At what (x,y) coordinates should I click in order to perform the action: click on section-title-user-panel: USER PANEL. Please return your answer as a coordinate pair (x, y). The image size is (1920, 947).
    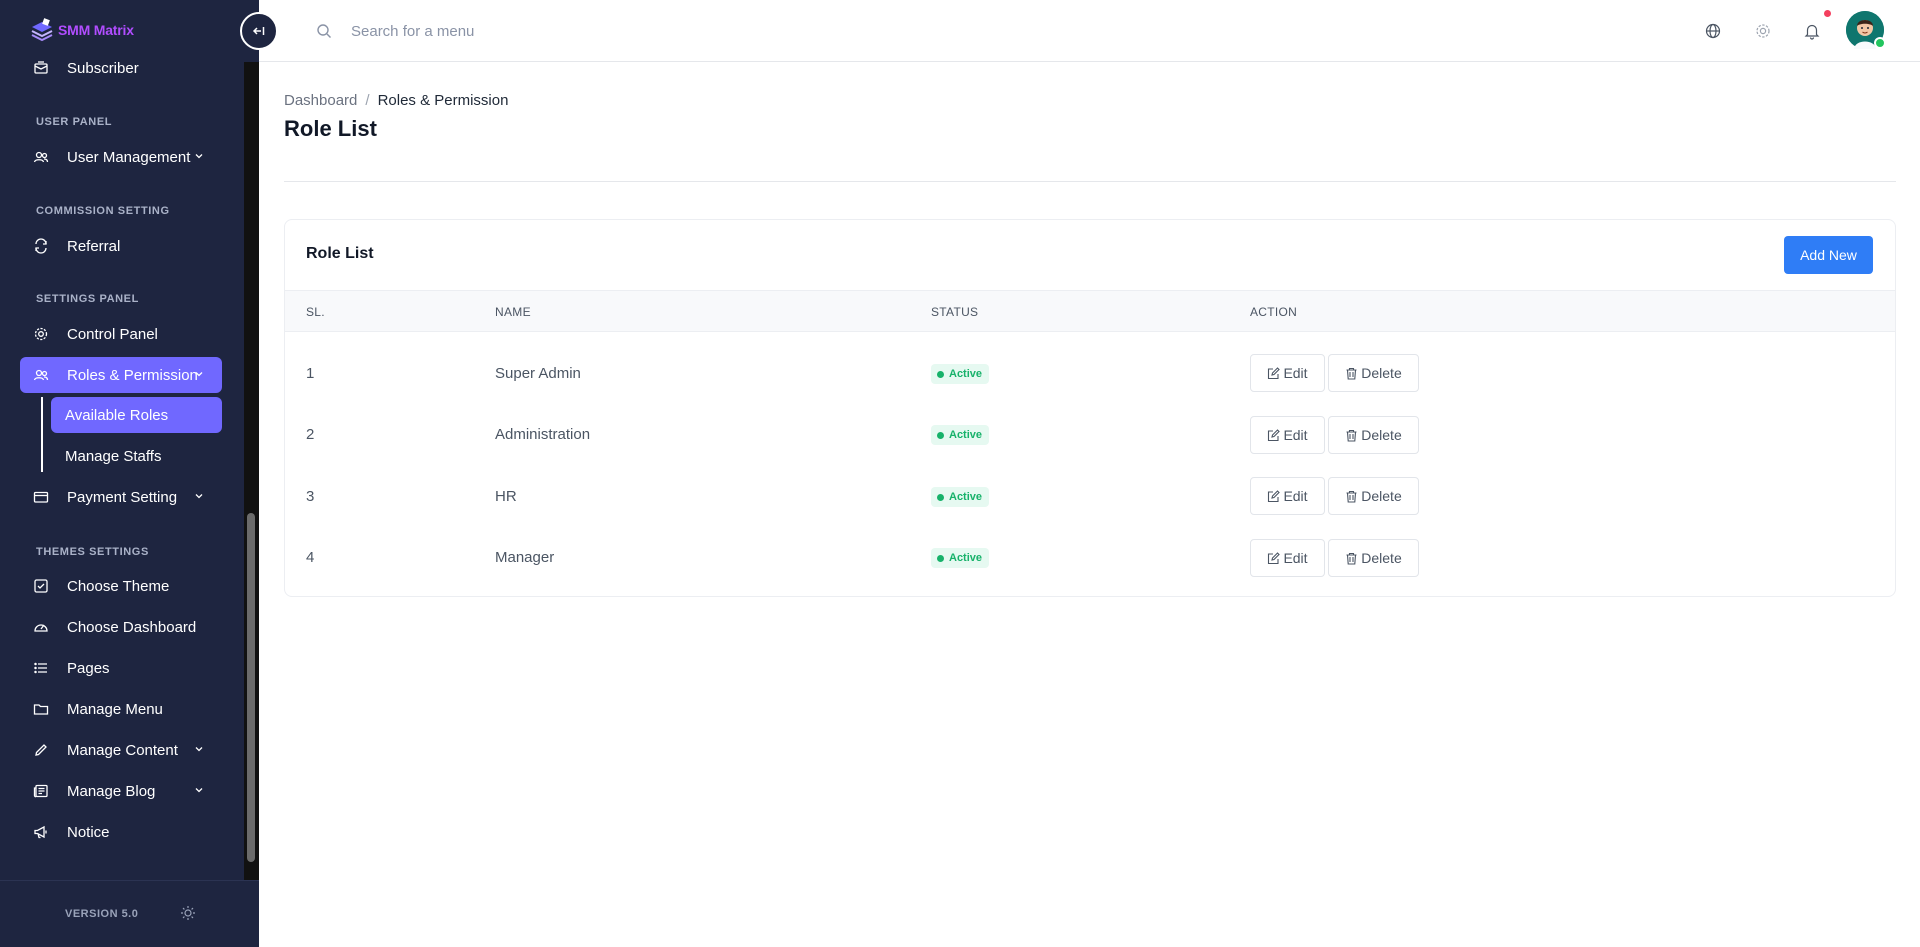
    Looking at the image, I should click on (74, 122).